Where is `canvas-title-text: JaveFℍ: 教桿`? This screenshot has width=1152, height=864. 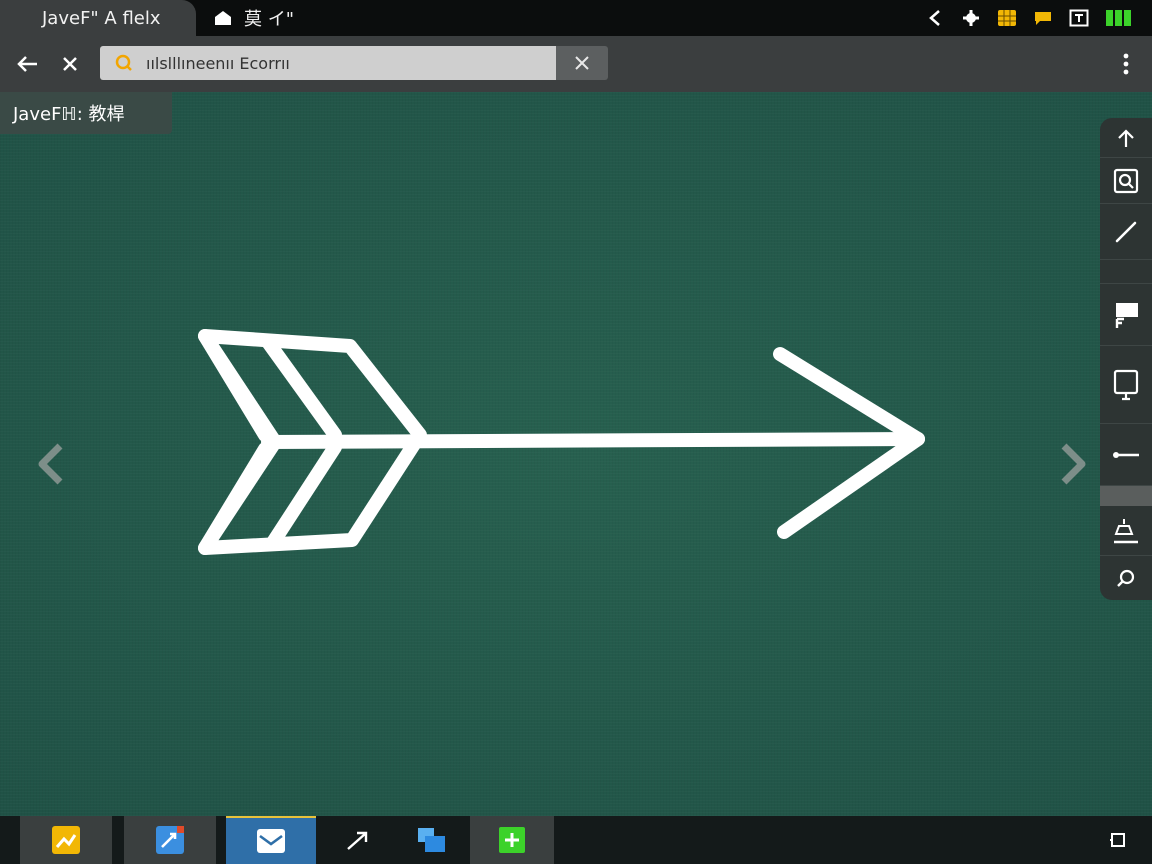 canvas-title-text: JaveFℍ: 教桿 is located at coordinates (69, 114).